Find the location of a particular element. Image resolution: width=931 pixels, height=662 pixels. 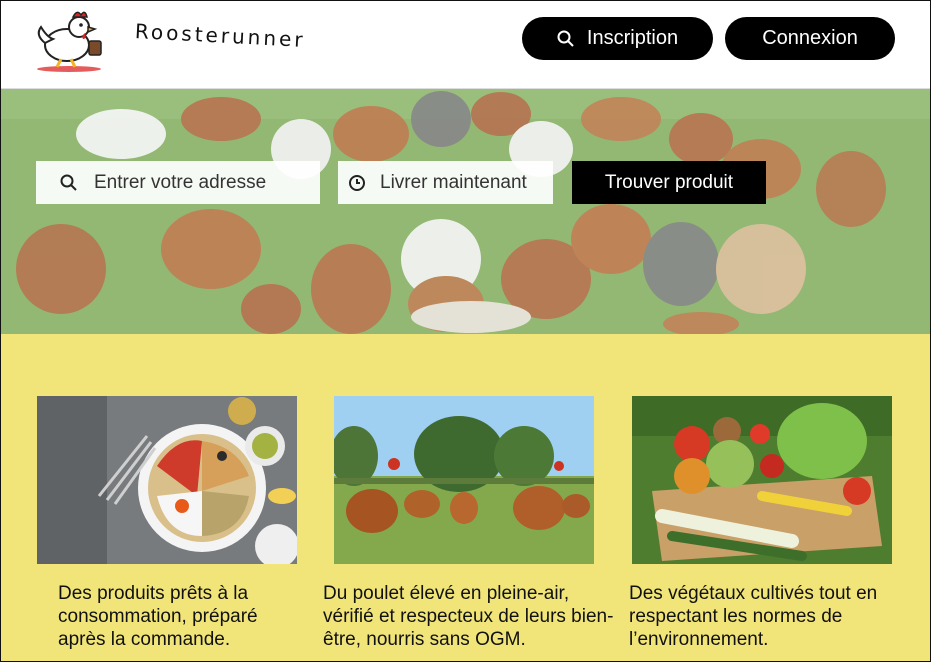

connexion-button: Connexion is located at coordinates (810, 38).